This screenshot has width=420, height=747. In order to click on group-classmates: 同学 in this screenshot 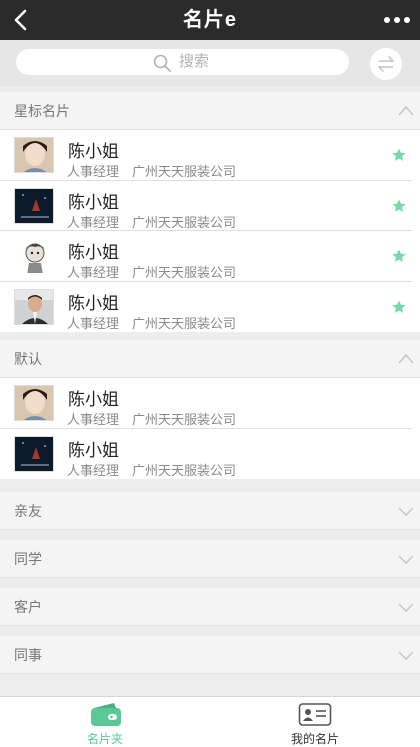, I will do `click(210, 559)`.